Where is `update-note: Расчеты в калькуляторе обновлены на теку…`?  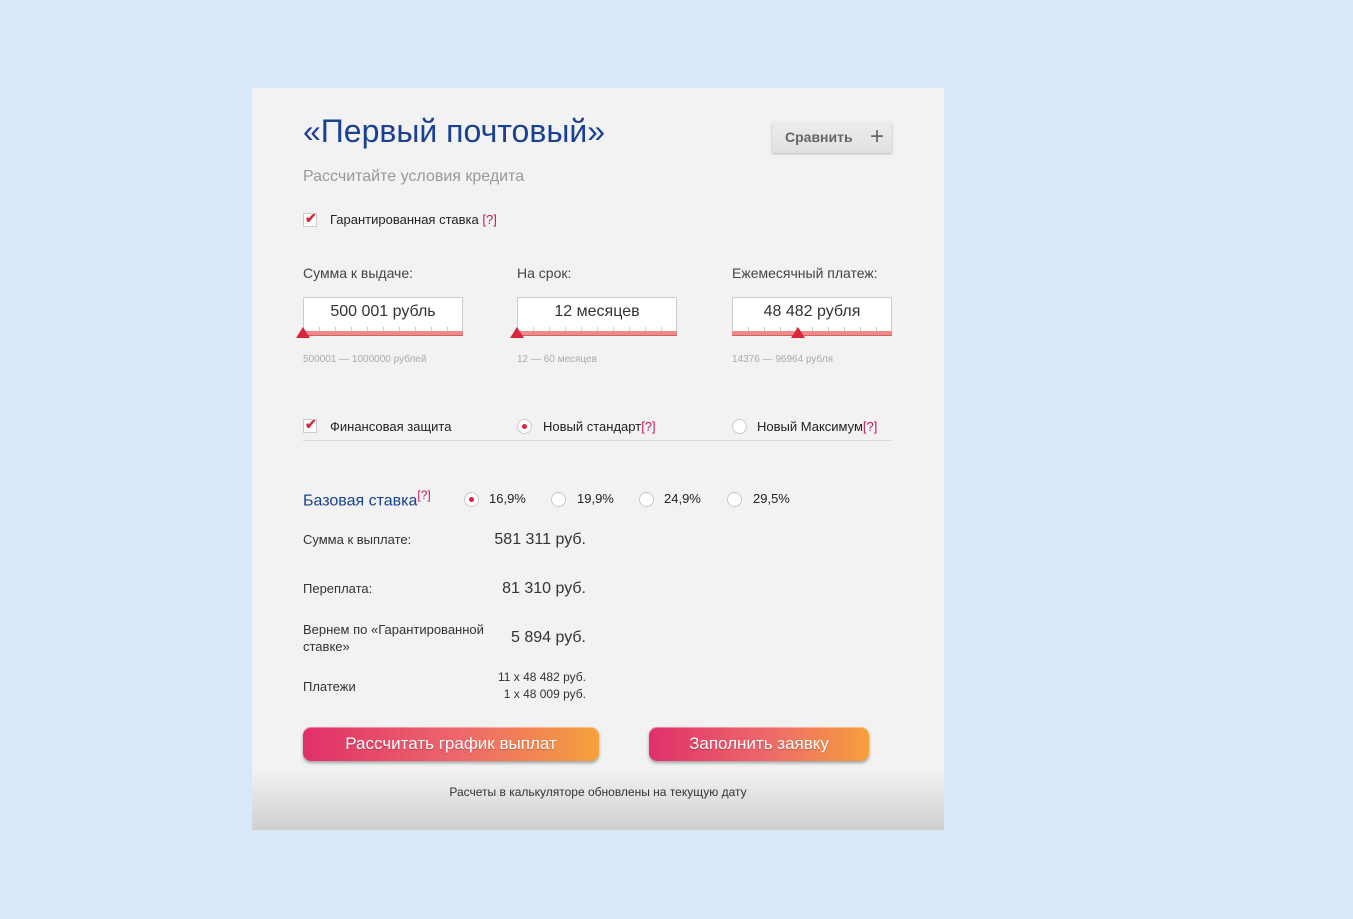 update-note: Расчеты в калькуляторе обновлены на теку… is located at coordinates (598, 792).